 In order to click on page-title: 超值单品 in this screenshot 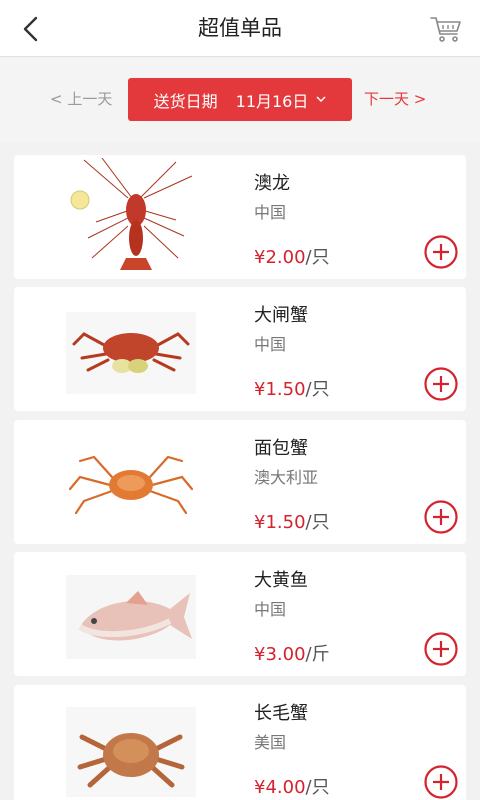, I will do `click(240, 28)`.